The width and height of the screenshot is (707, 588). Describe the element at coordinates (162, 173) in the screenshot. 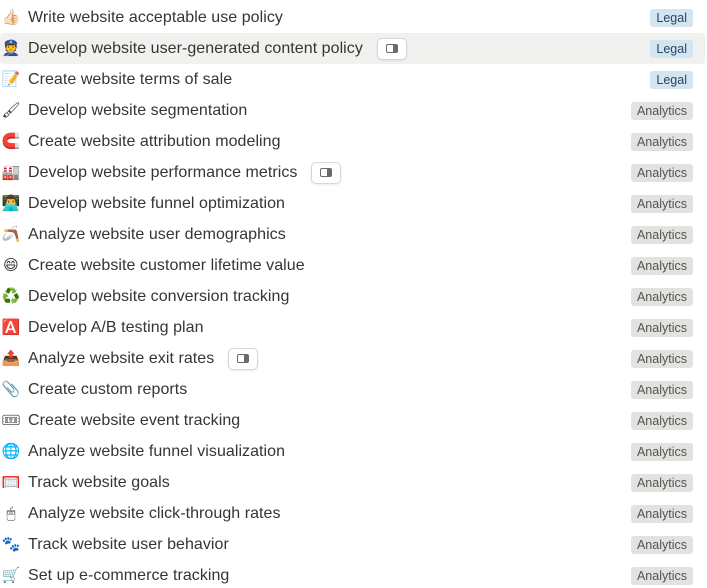

I see `item-title: Develop website performance metrics` at that location.